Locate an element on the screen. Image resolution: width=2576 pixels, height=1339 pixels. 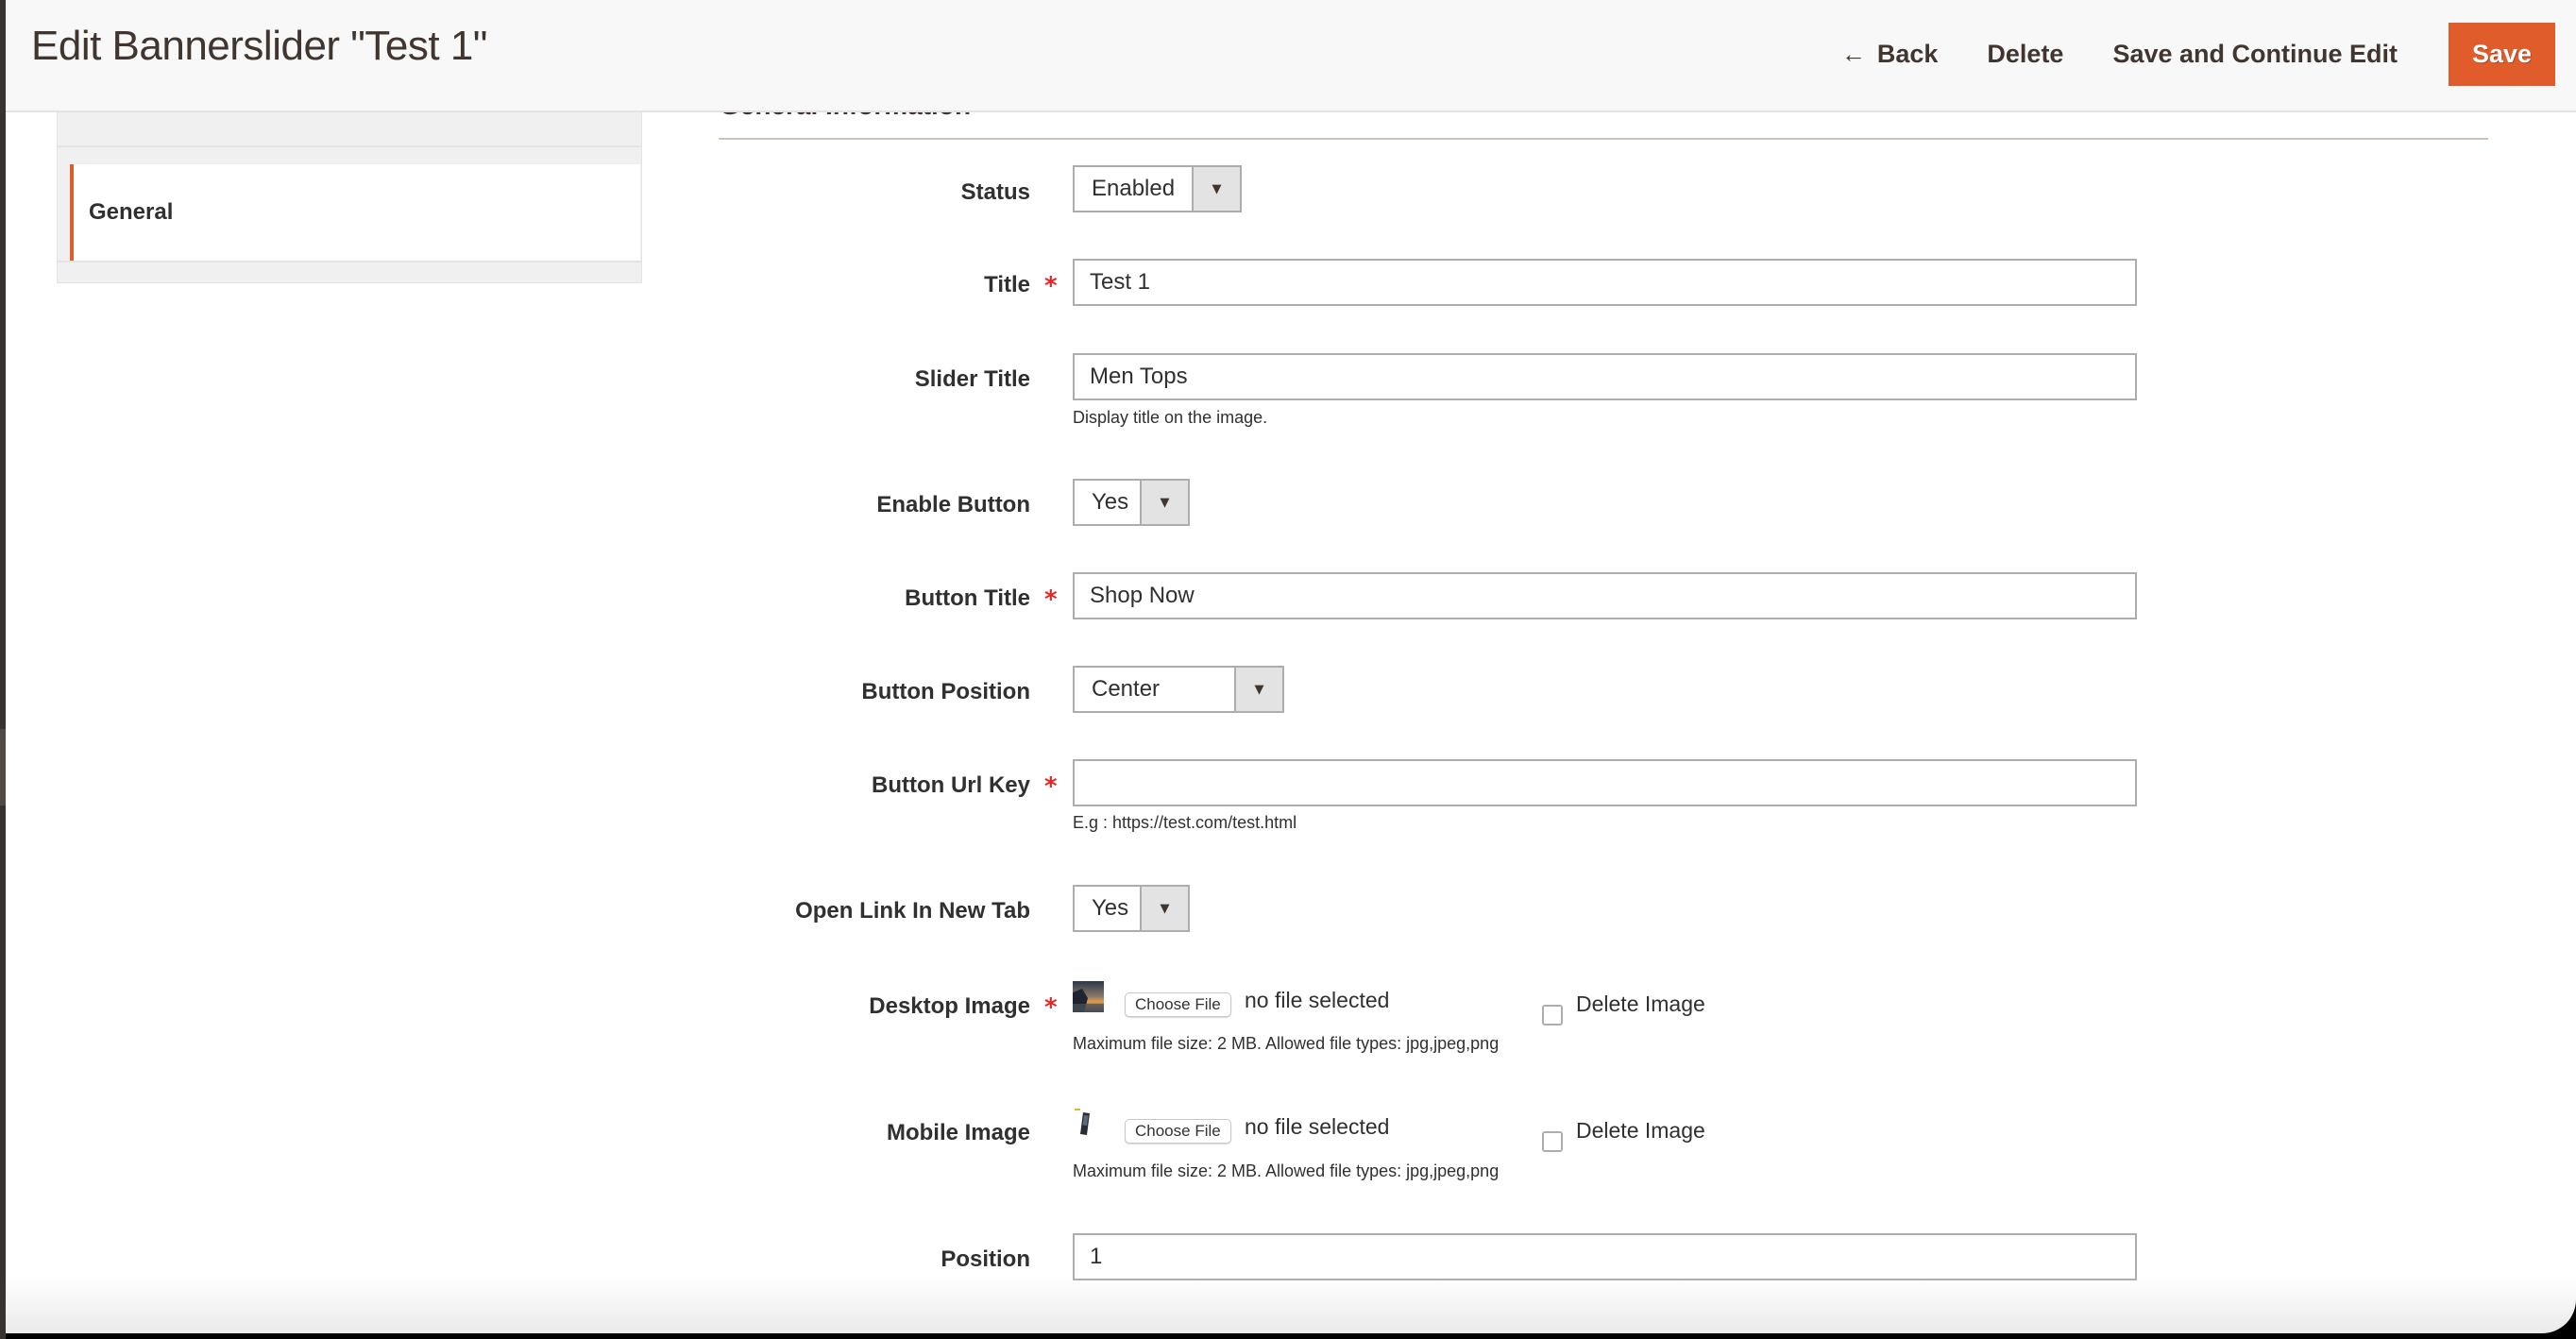
position-input is located at coordinates (1605, 1256).